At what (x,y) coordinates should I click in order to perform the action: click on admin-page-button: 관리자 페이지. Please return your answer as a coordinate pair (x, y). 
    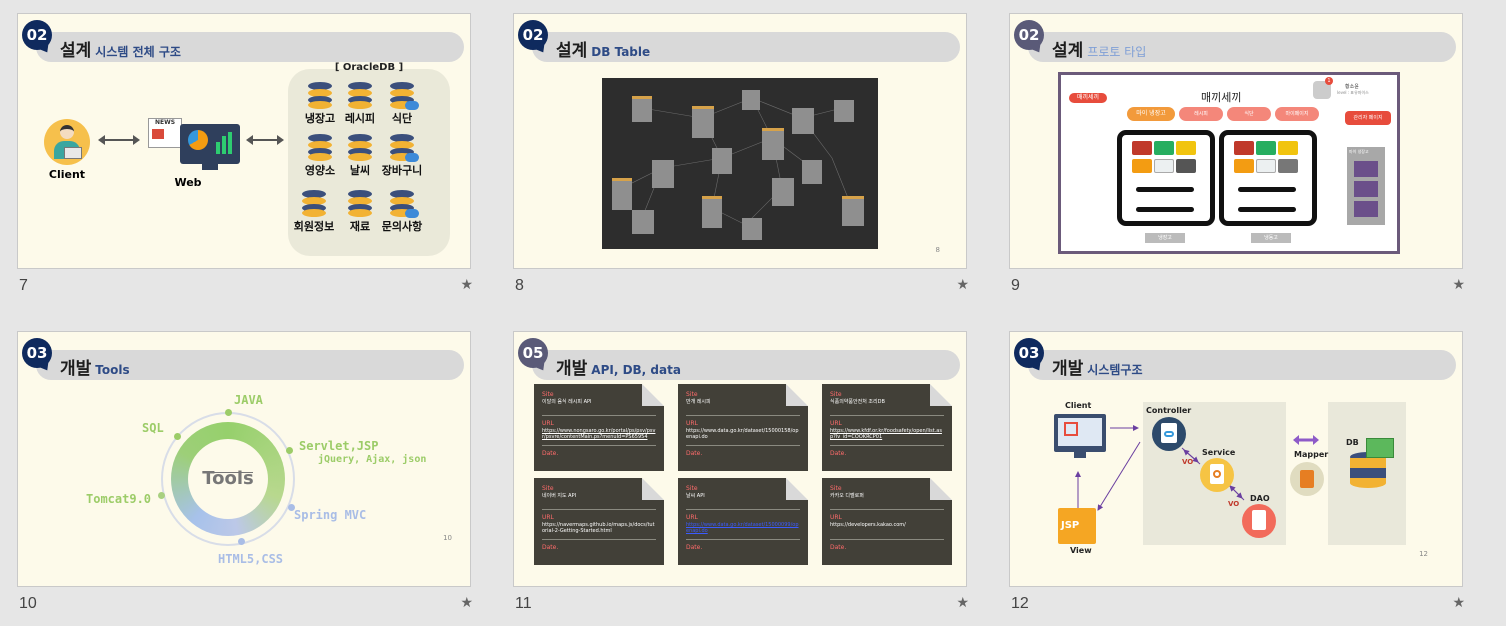
    Looking at the image, I should click on (1368, 118).